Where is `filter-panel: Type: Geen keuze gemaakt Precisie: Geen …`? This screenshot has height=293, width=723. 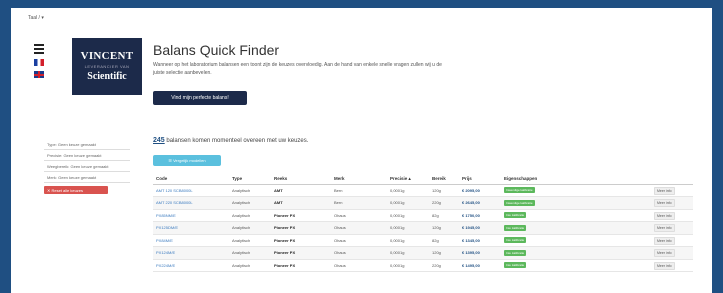 filter-panel: Type: Geen keuze gemaakt Precisie: Geen … is located at coordinates (87, 167).